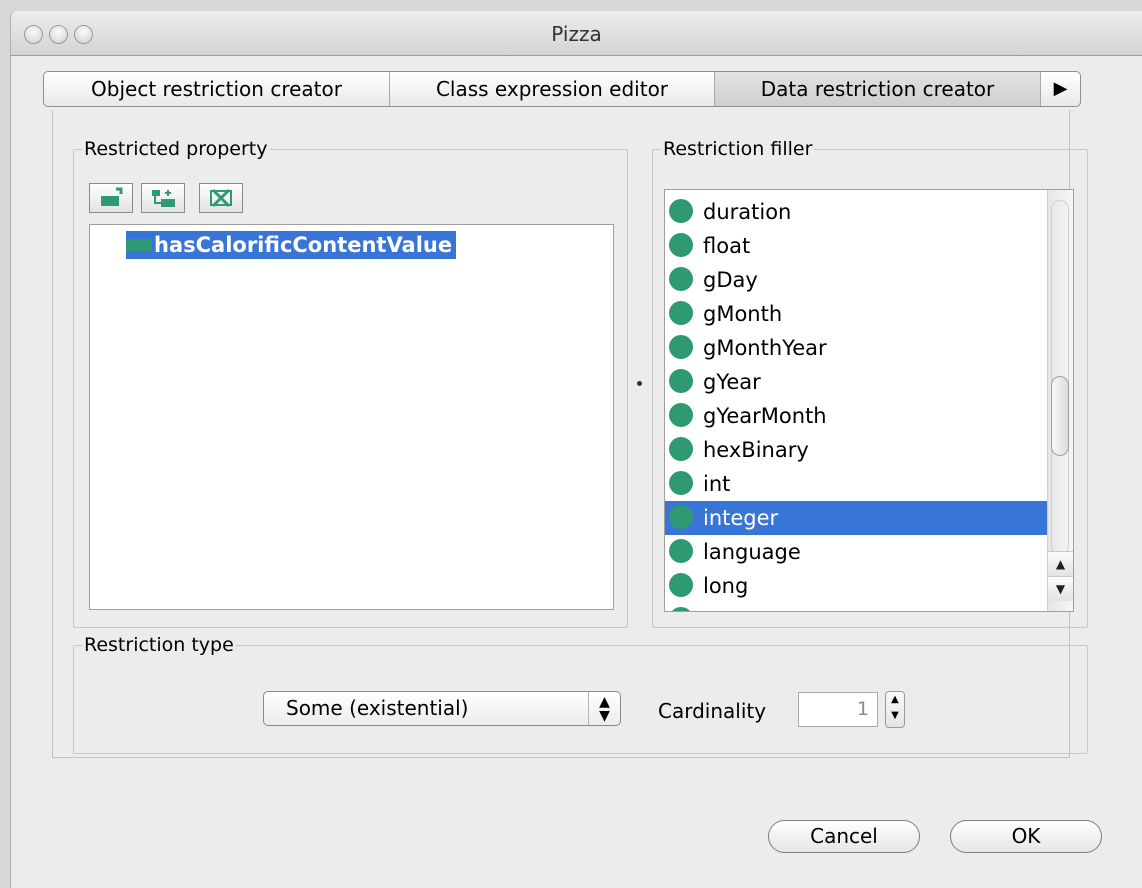 The image size is (1142, 888). Describe the element at coordinates (1060, 563) in the screenshot. I see `scroll-up-arrow-icon: ▲` at that location.